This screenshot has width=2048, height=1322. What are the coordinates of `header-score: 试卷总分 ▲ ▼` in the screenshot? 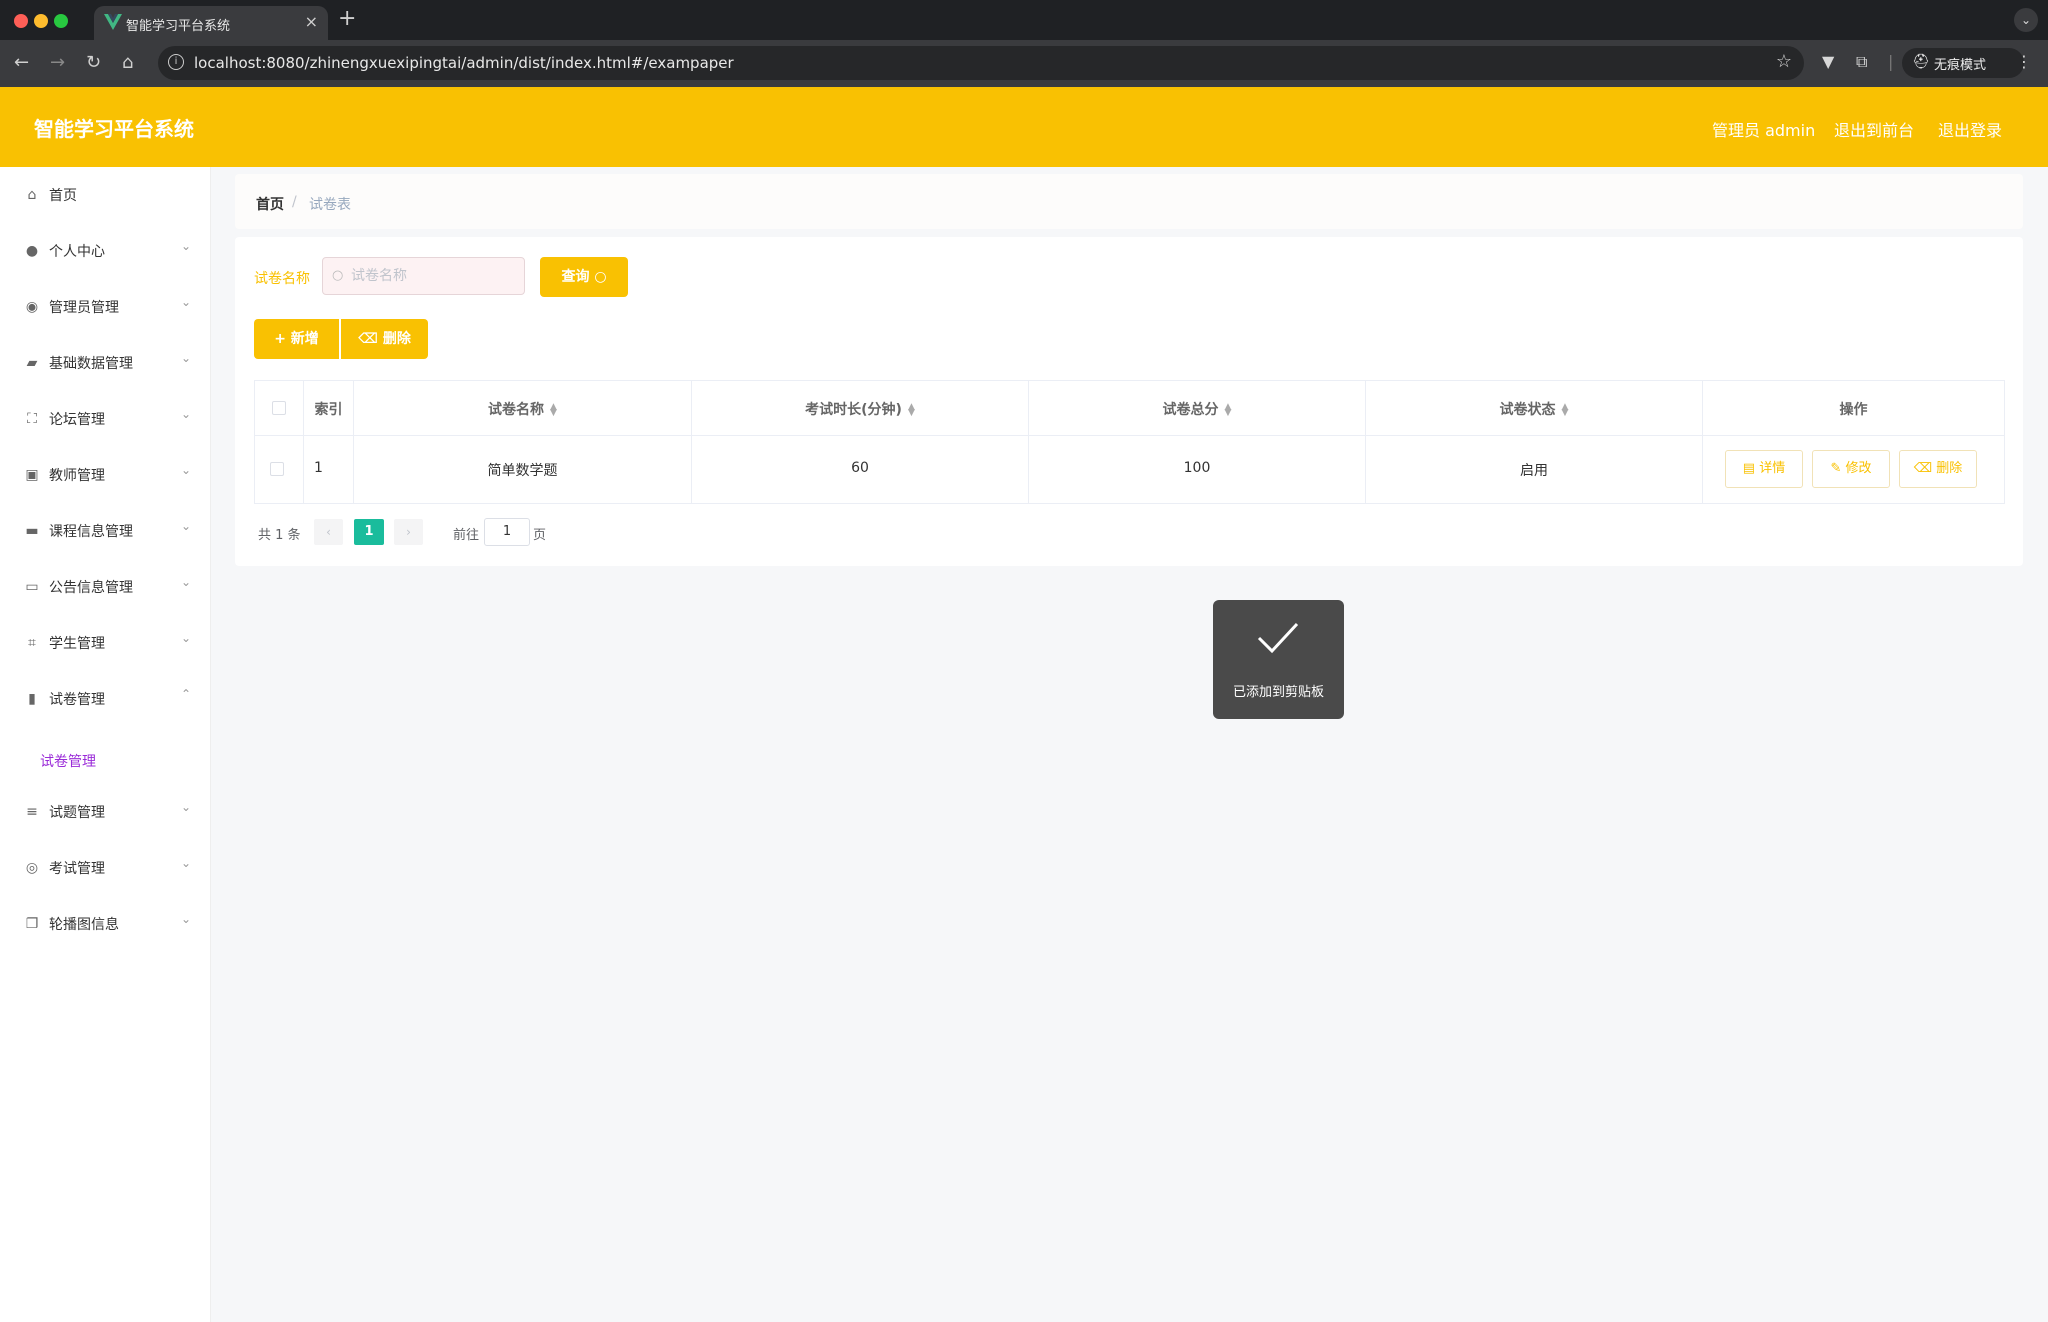 It's located at (1197, 408).